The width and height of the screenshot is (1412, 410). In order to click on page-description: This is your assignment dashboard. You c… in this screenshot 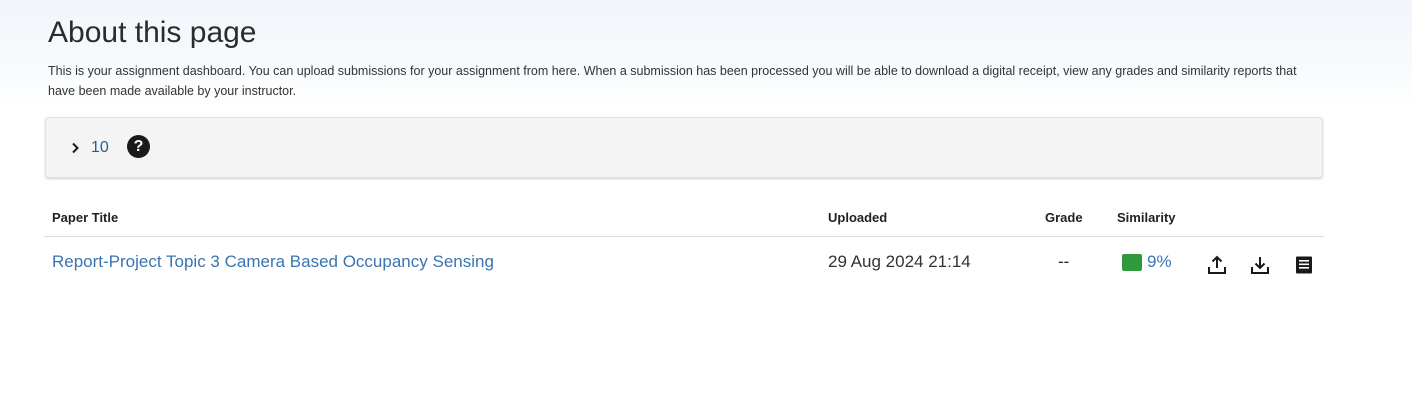, I will do `click(672, 81)`.